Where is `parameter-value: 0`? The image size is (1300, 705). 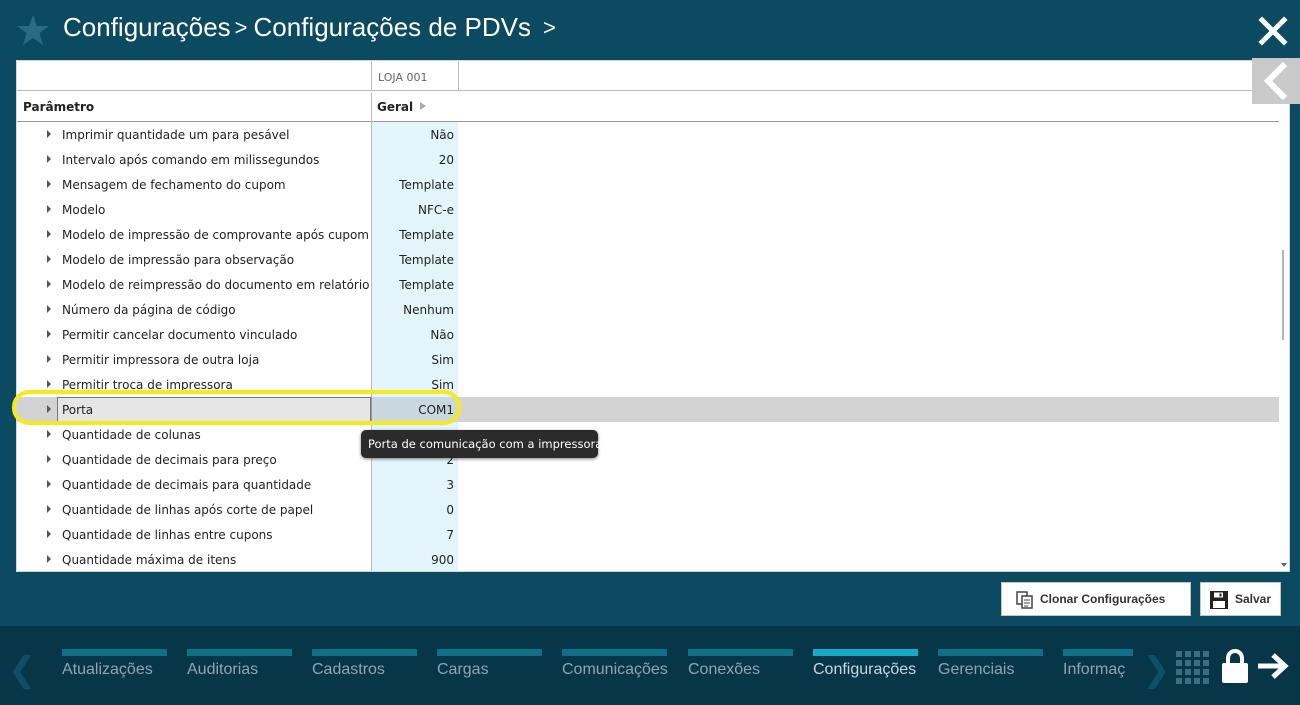 parameter-value: 0 is located at coordinates (412, 510).